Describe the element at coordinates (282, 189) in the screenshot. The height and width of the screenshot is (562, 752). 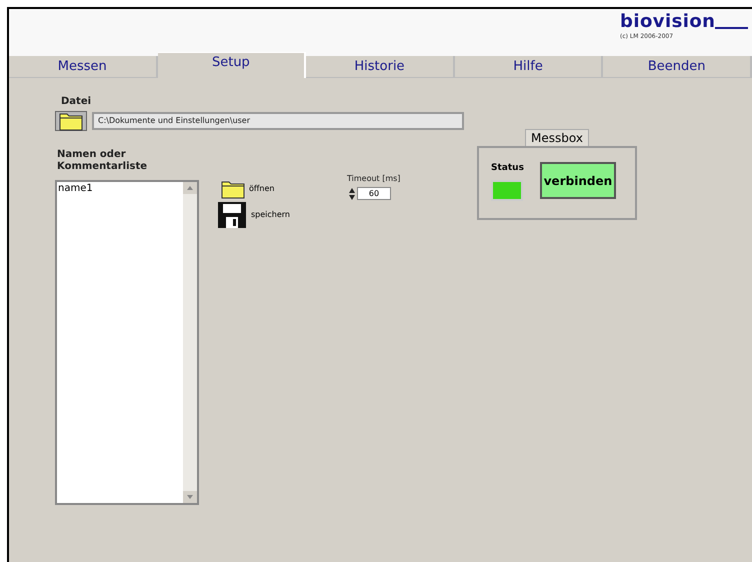
I see `open-button: öffnen` at that location.